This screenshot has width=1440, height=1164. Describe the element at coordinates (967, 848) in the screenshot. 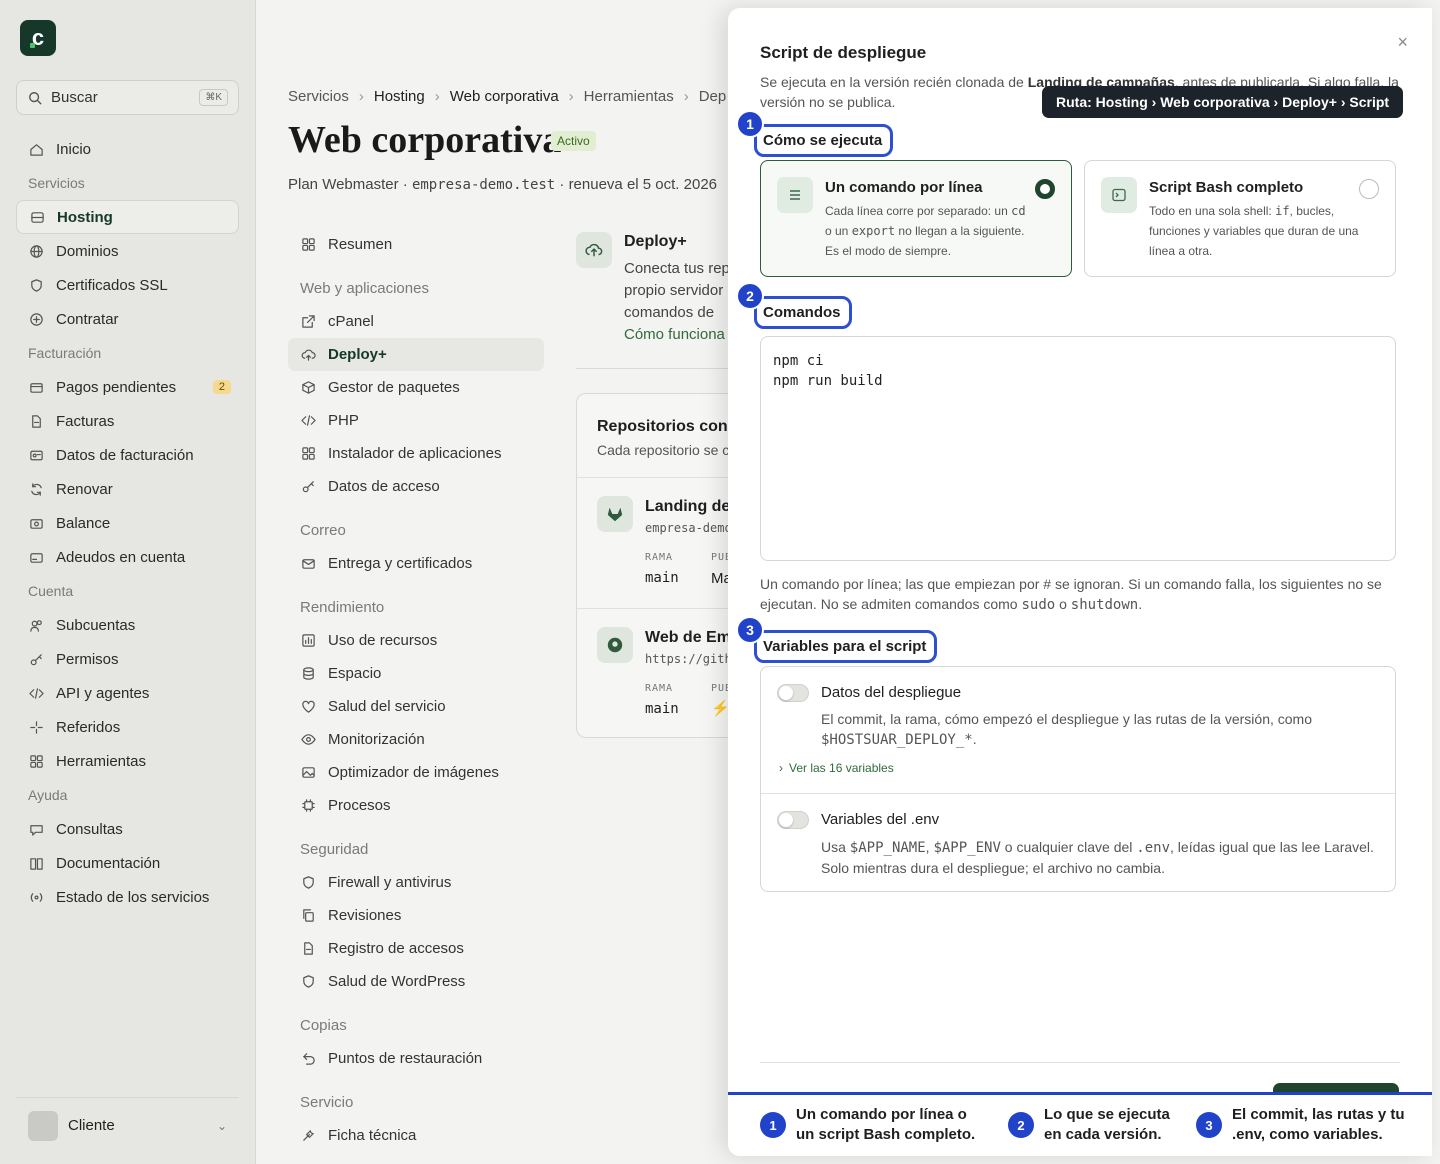

I see `variable-code: $APP_ENV` at that location.